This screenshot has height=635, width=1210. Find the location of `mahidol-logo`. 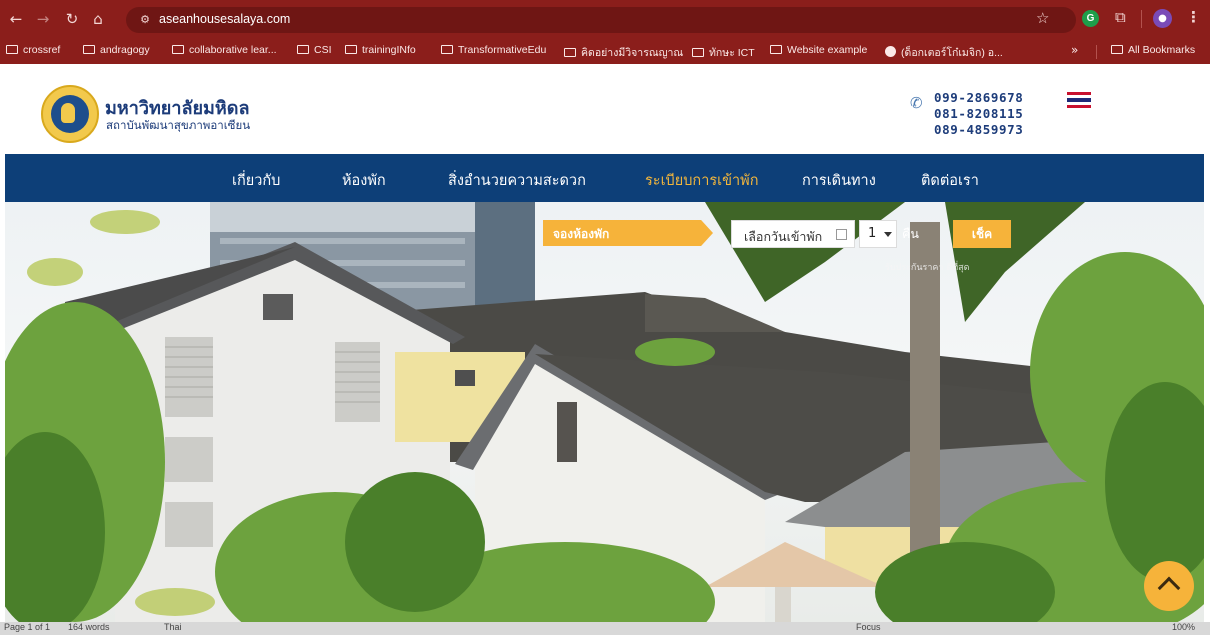

mahidol-logo is located at coordinates (70, 114).